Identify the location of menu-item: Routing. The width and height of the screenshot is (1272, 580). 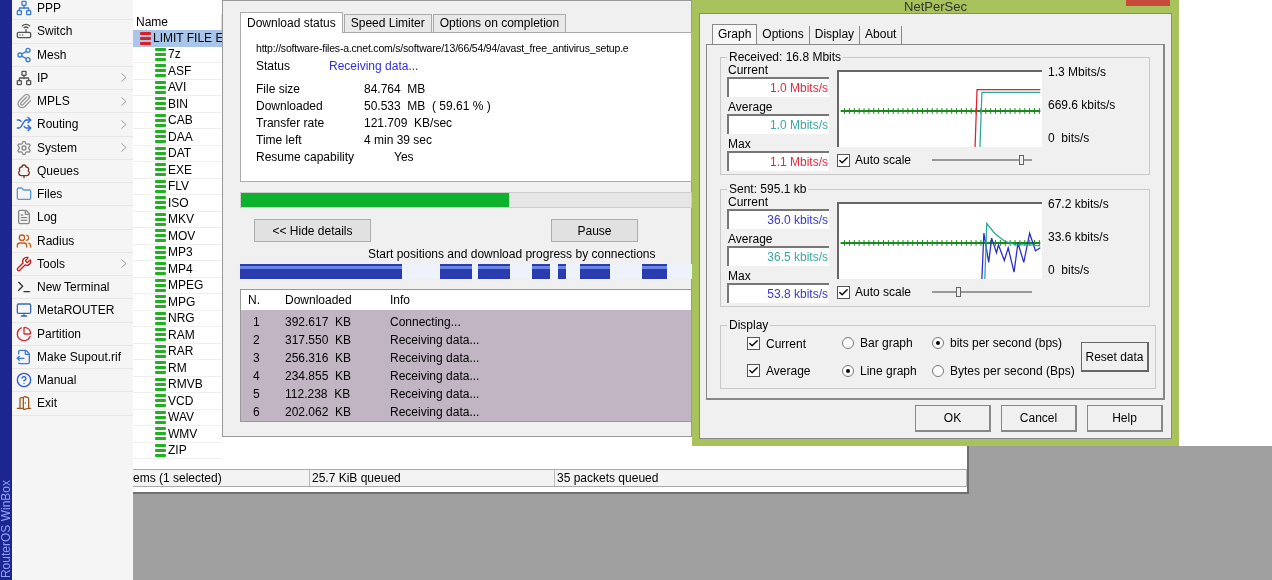
(72, 125).